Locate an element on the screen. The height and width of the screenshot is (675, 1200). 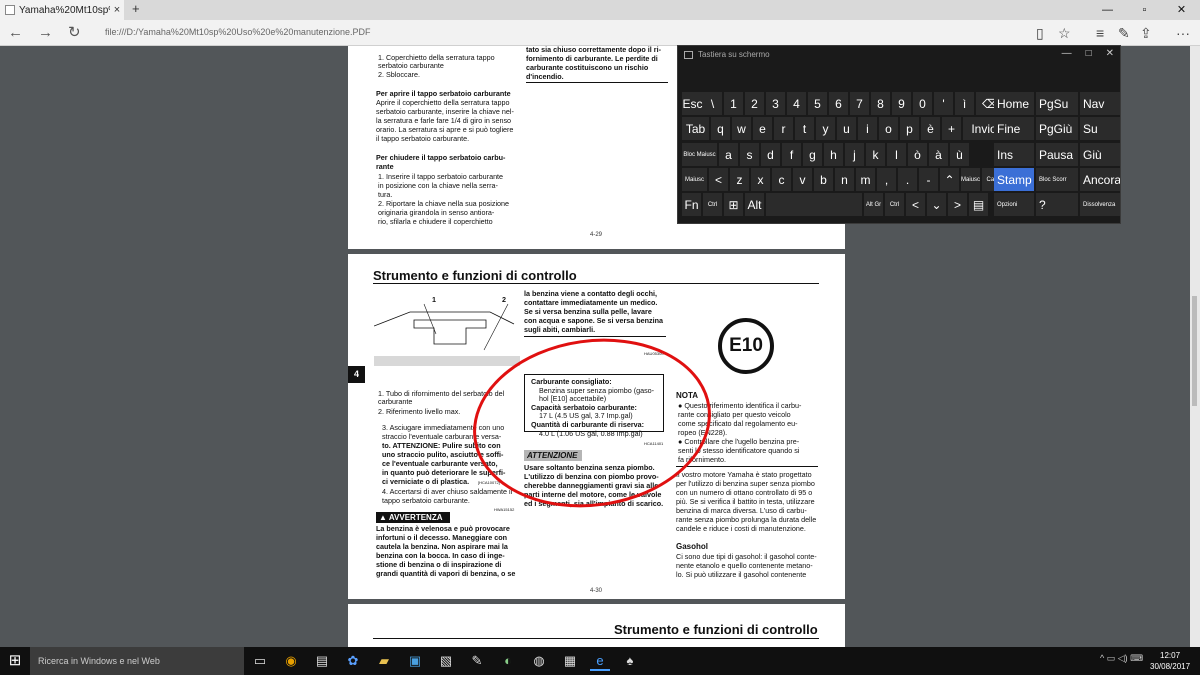
taskbar-search: Ricerca in Windows e nel Web is located at coordinates (137, 661).